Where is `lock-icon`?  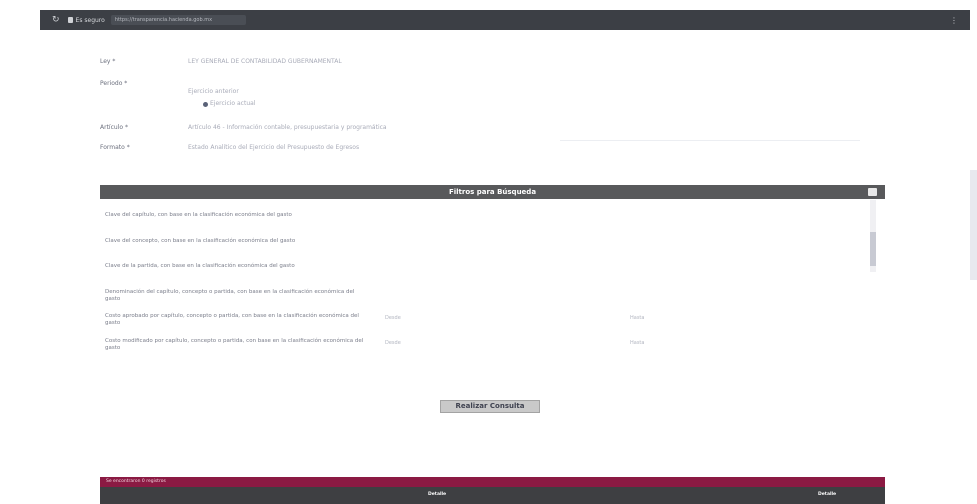 lock-icon is located at coordinates (70, 20).